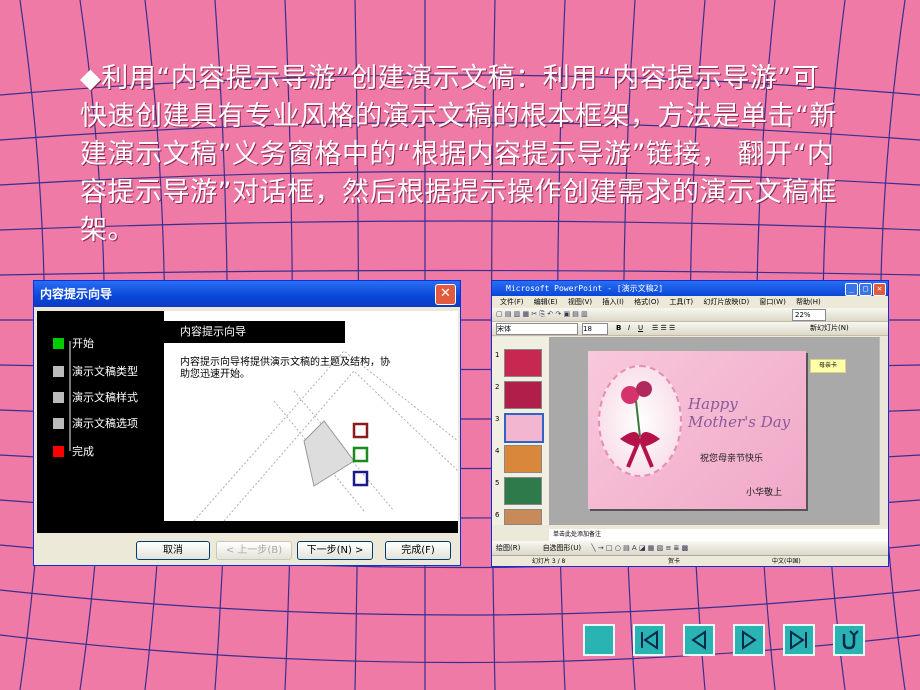 The height and width of the screenshot is (690, 920). What do you see at coordinates (749, 640) in the screenshot?
I see `next-slide-icon` at bounding box center [749, 640].